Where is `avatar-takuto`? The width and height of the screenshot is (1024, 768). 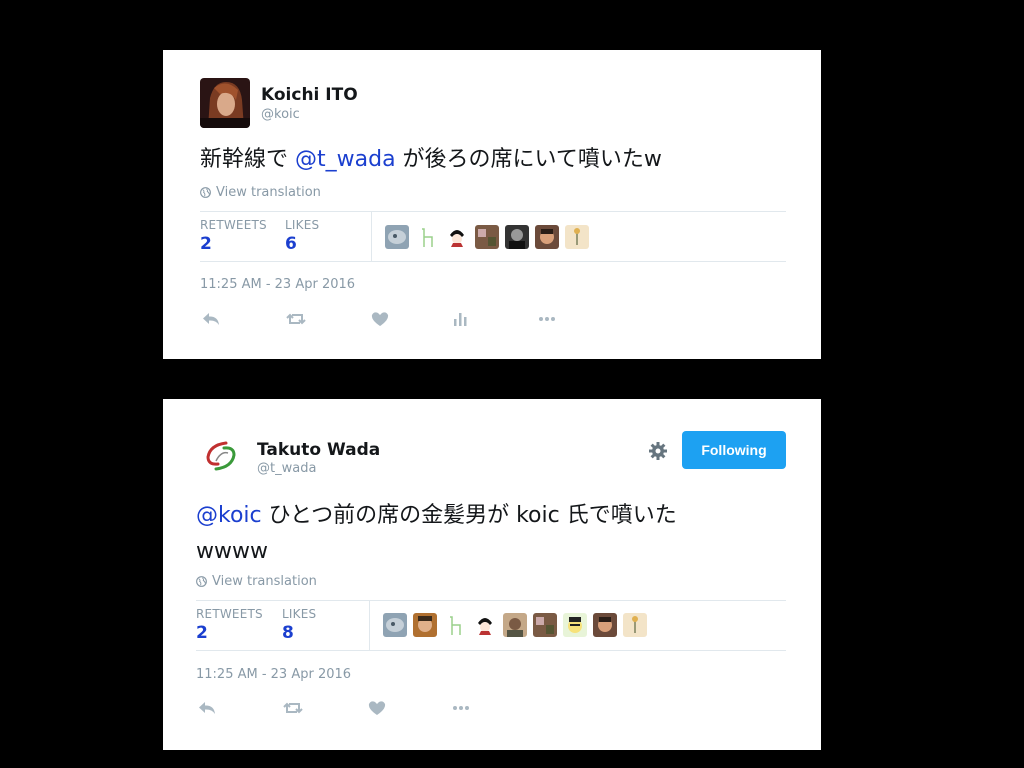 avatar-takuto is located at coordinates (221, 456).